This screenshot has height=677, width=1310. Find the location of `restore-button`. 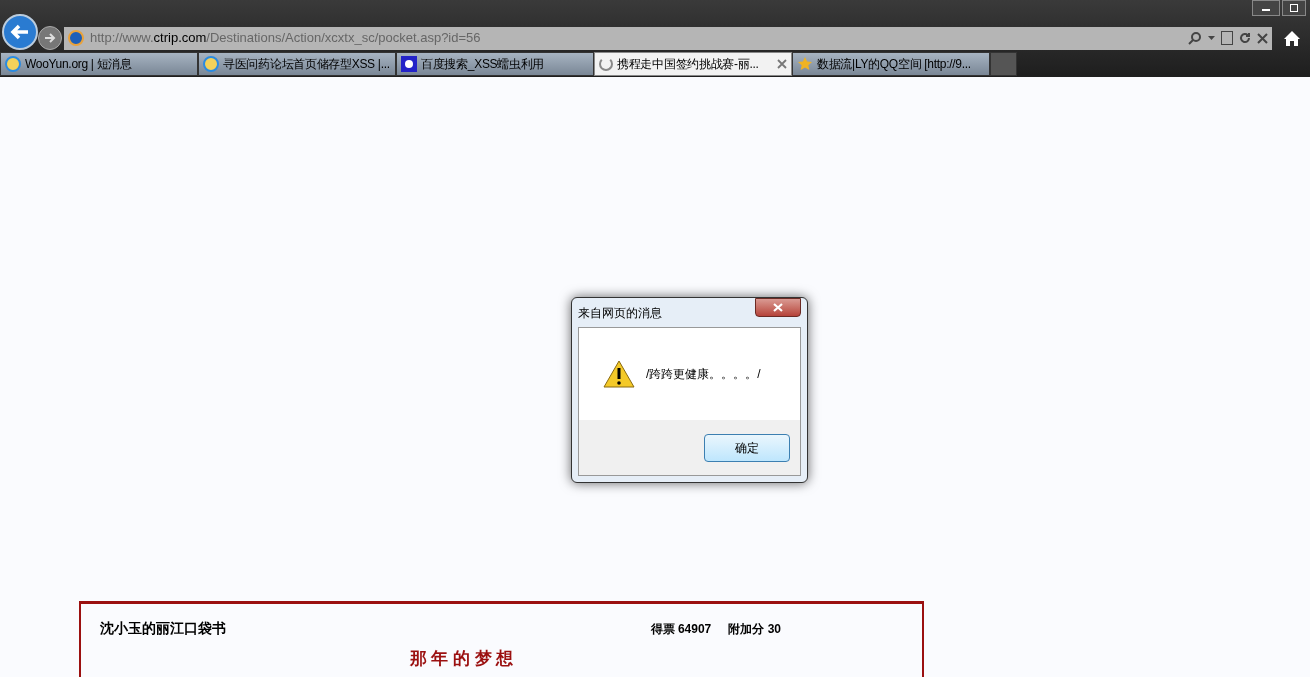

restore-button is located at coordinates (1294, 8).